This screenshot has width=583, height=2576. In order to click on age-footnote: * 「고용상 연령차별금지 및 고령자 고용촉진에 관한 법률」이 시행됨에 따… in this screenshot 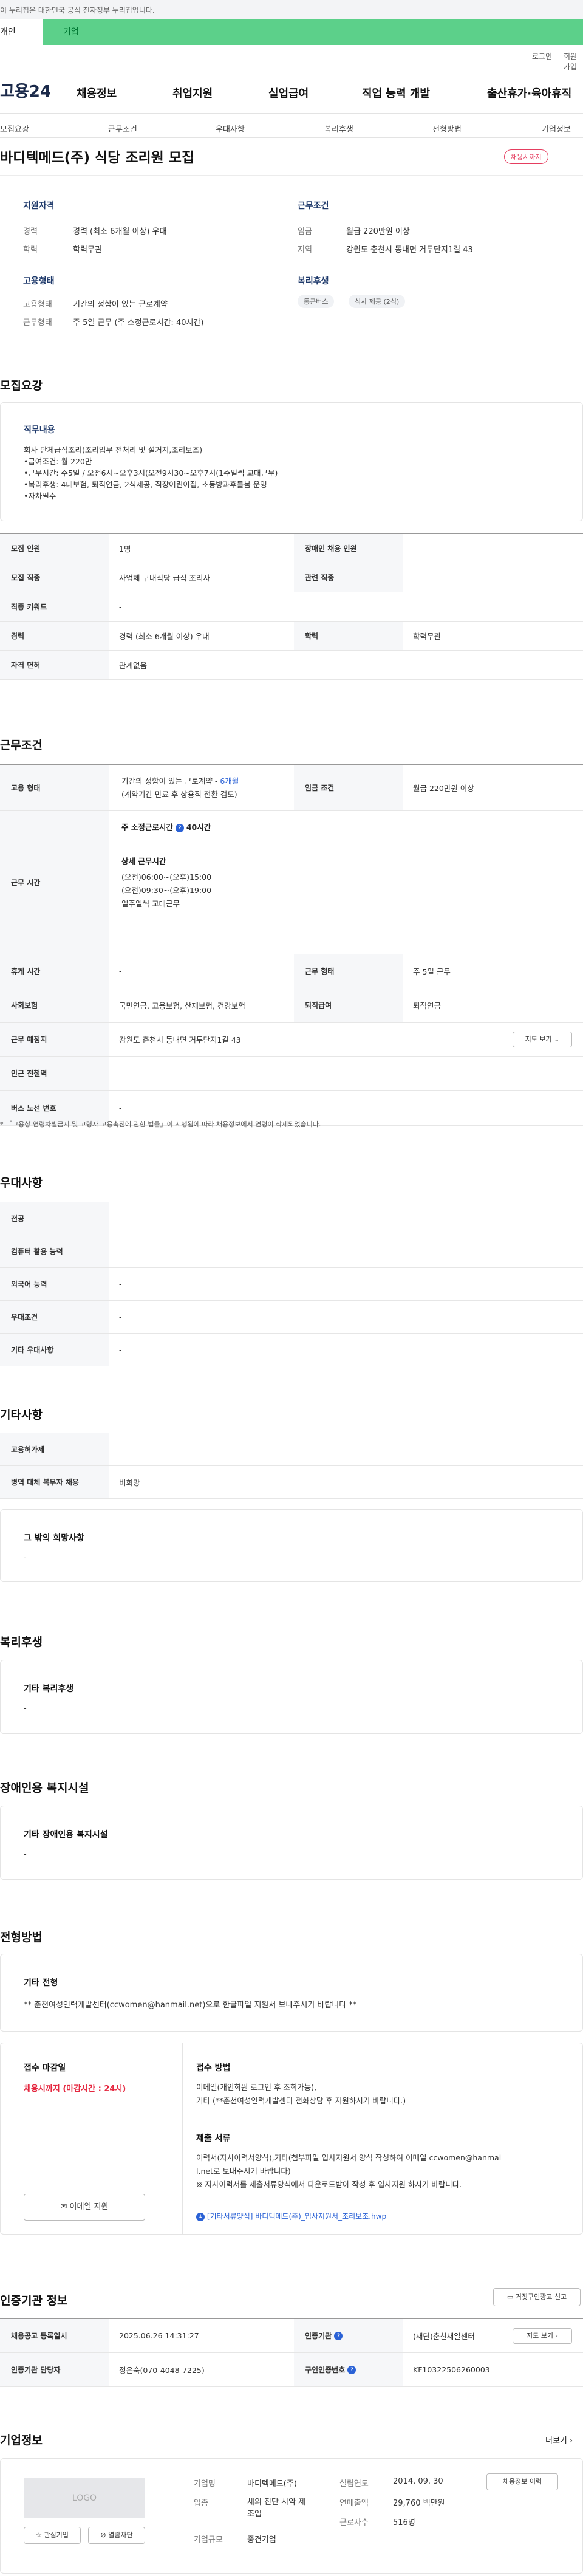, I will do `click(160, 1124)`.